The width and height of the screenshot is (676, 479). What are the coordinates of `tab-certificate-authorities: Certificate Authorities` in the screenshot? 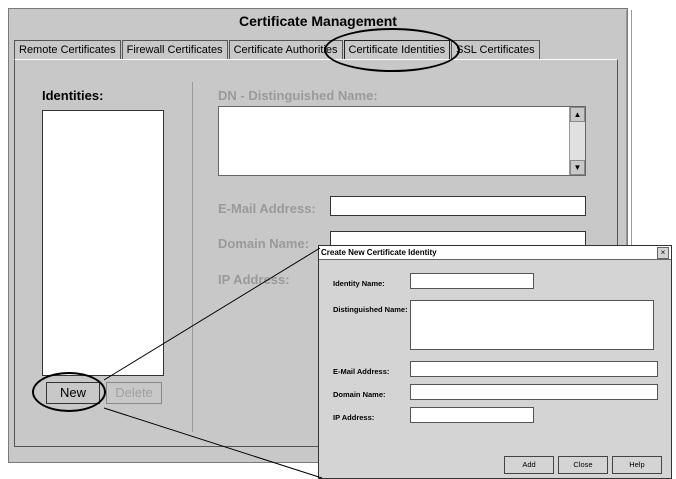 It's located at (285, 49).